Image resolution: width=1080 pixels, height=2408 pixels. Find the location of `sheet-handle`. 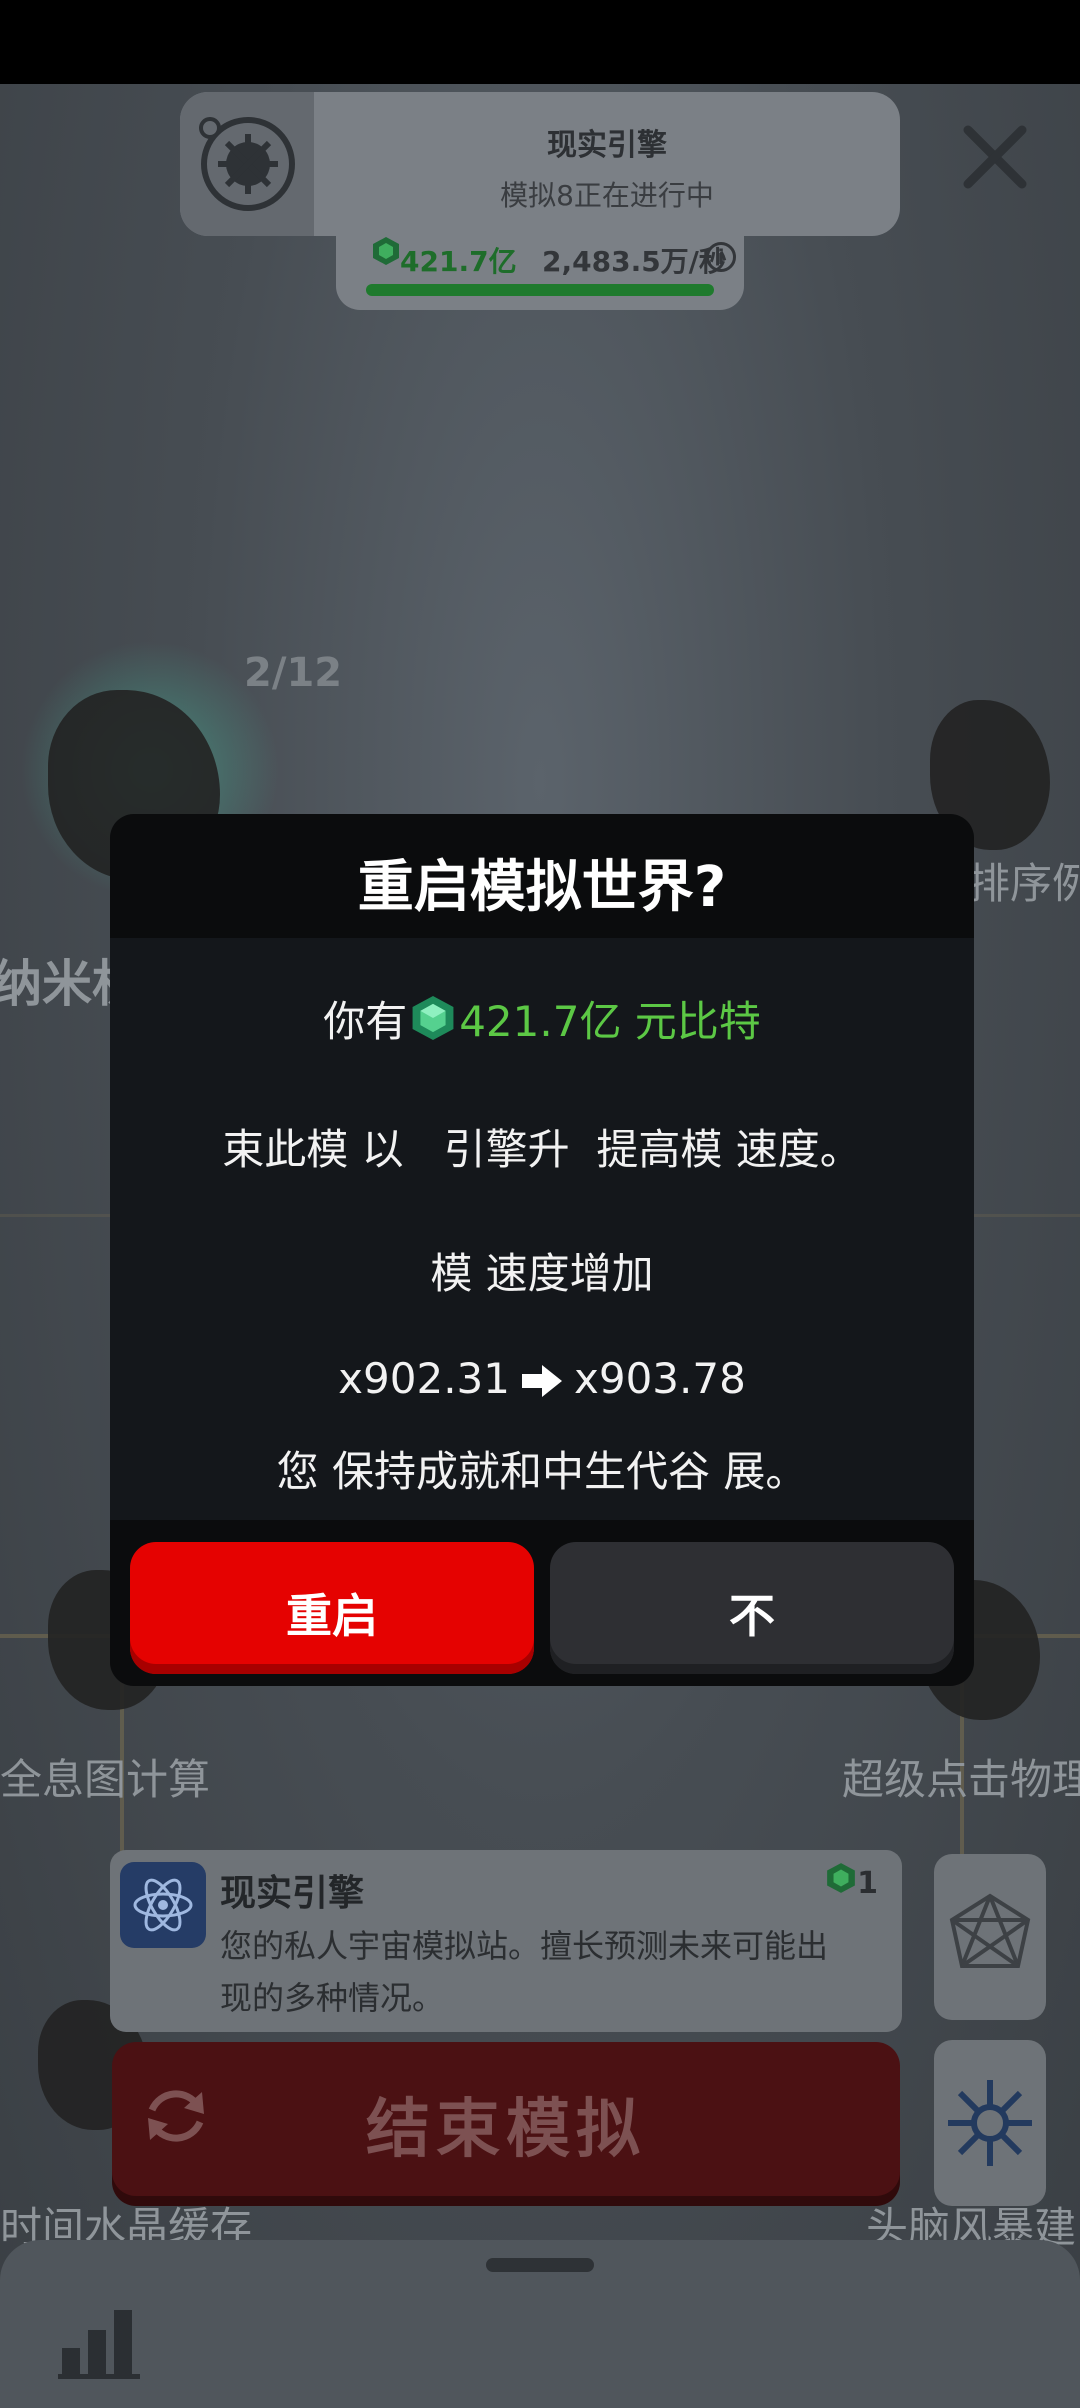

sheet-handle is located at coordinates (540, 2265).